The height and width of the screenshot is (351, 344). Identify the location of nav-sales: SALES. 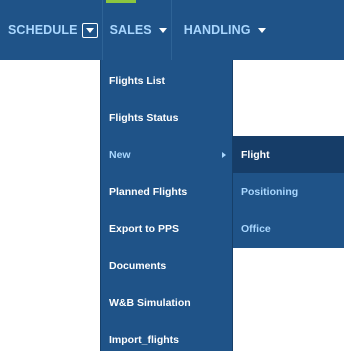
(137, 30).